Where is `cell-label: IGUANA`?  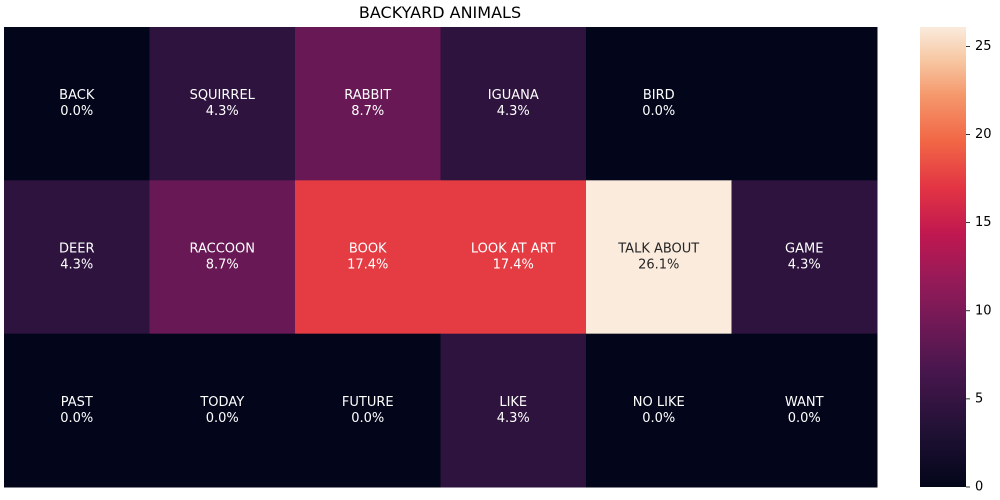
cell-label: IGUANA is located at coordinates (513, 95).